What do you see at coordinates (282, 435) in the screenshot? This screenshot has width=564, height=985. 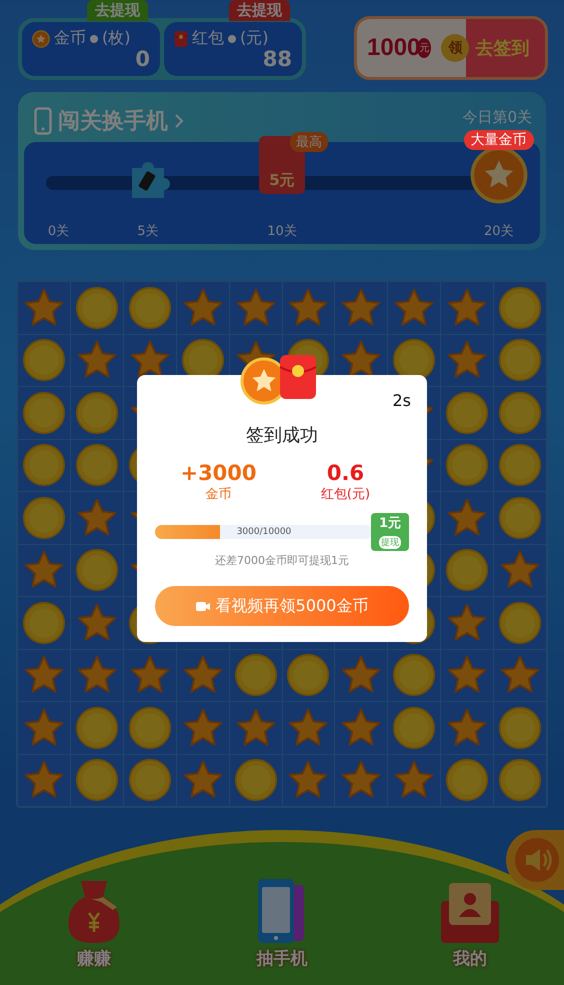 I see `dialog-title: 签到成功` at bounding box center [282, 435].